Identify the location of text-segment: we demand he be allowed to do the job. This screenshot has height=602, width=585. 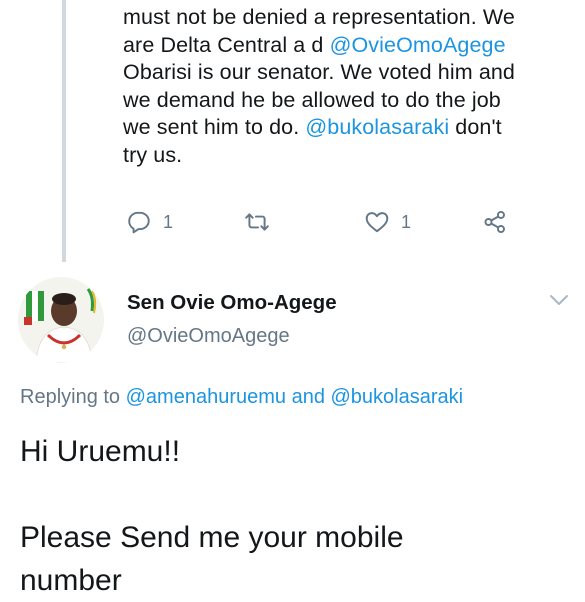
(312, 99).